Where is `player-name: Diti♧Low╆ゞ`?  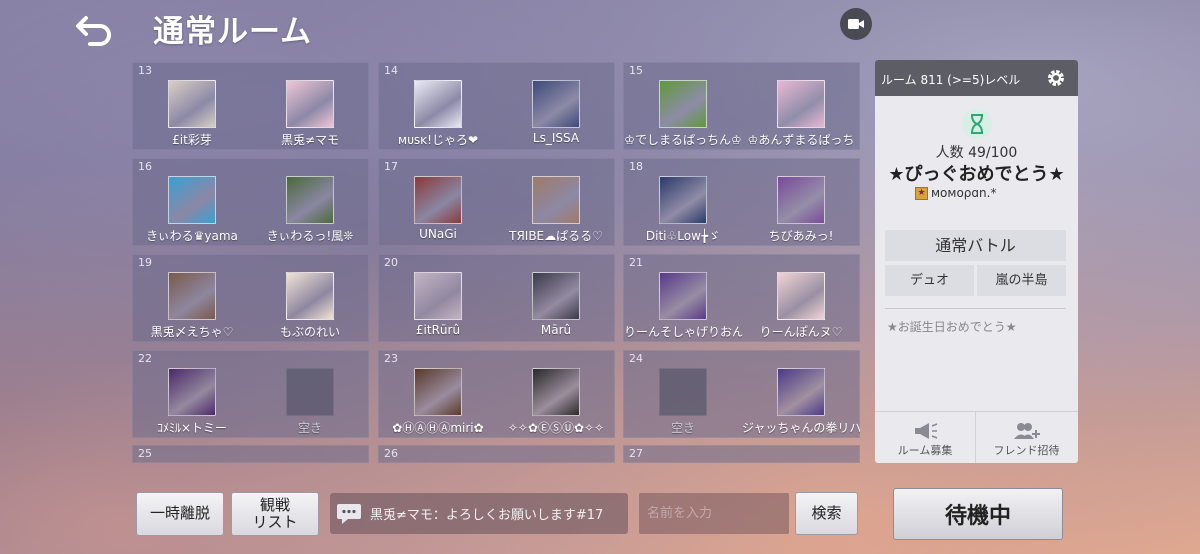 player-name: Diti♧Low╆ゞ is located at coordinates (683, 236).